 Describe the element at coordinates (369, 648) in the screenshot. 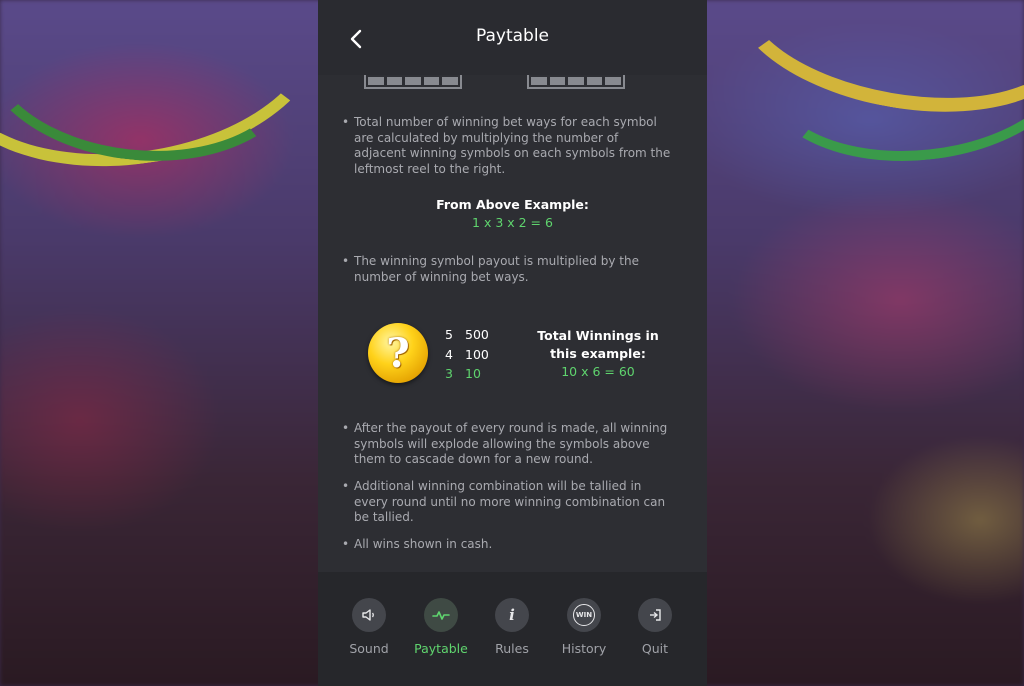

I see `nav-label: Sound` at that location.